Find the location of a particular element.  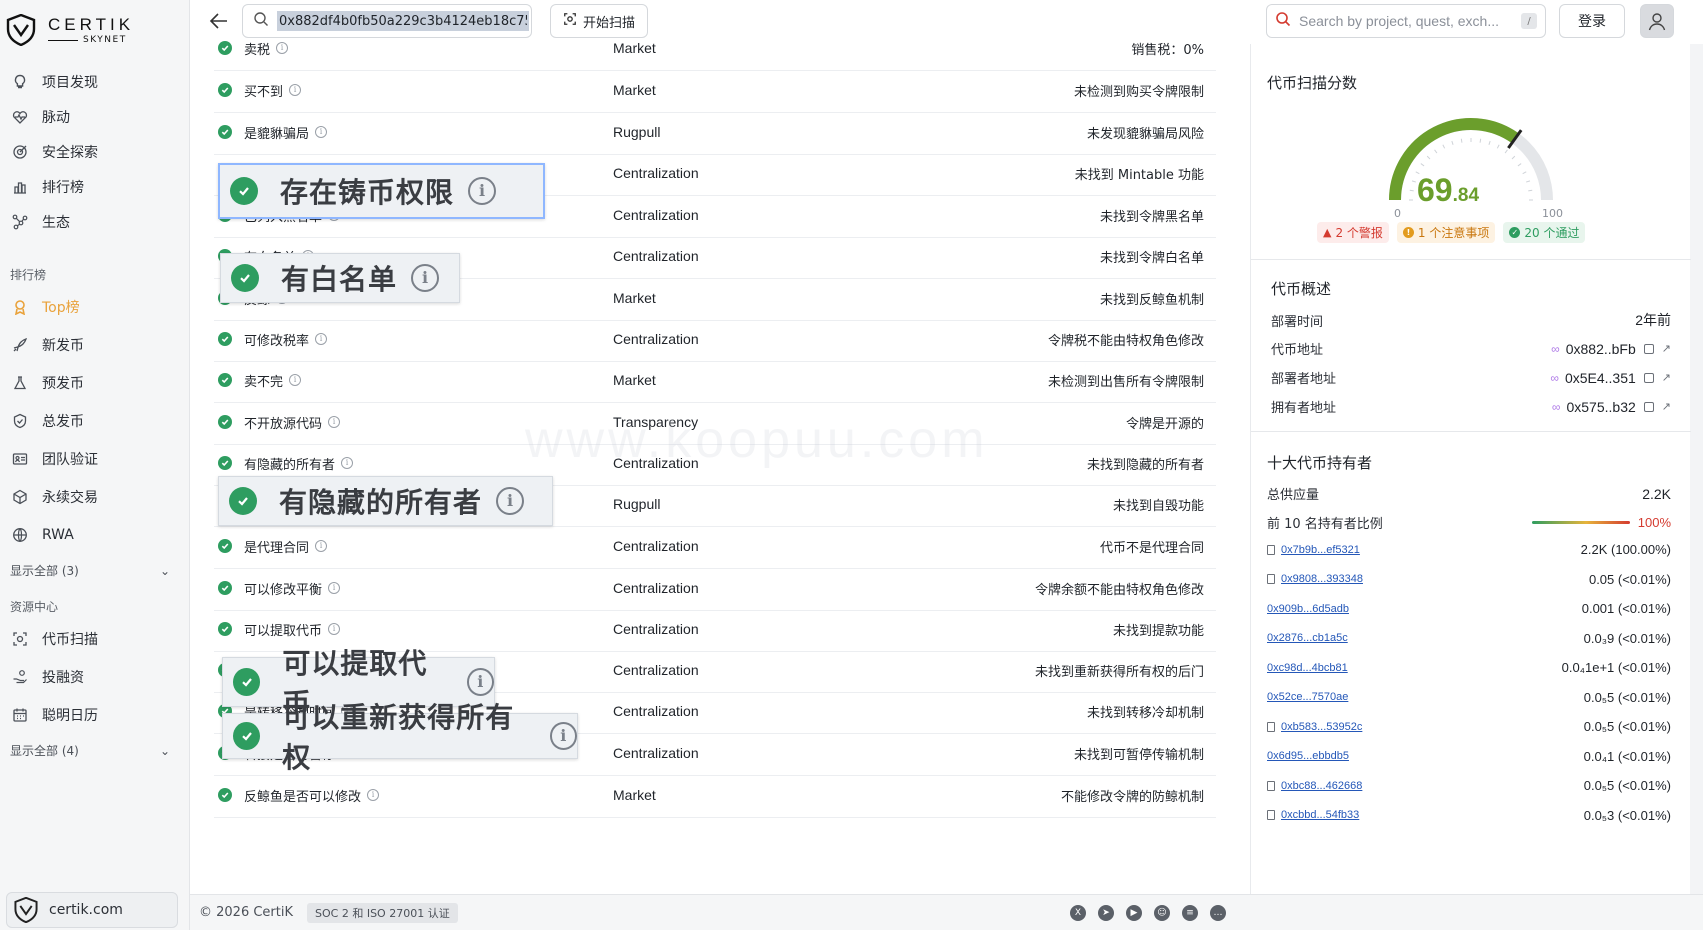

holder-address: 0xc98d...4bcb81 is located at coordinates (1307, 667).